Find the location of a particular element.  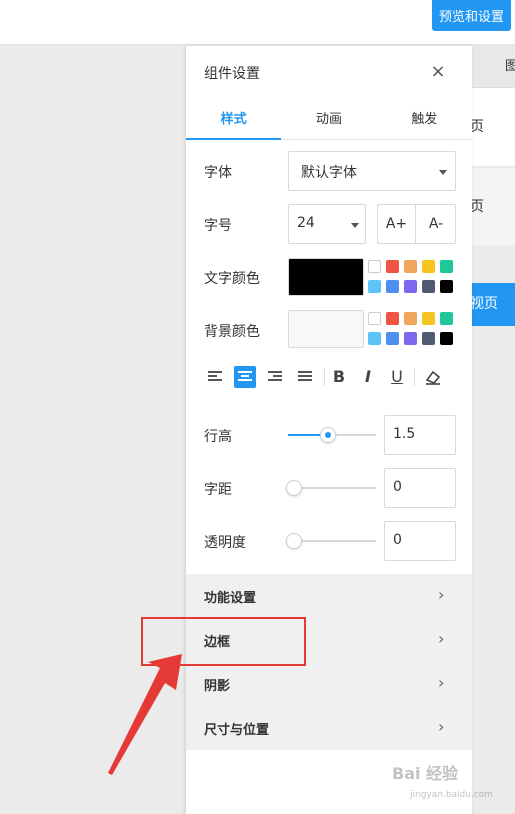

watermark-logo: Bai 经验 is located at coordinates (425, 773).